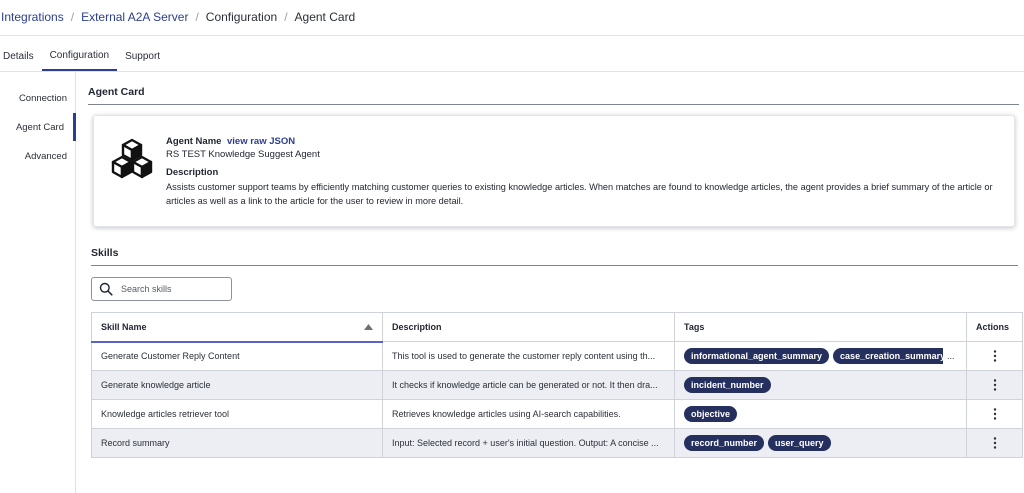 This screenshot has width=1024, height=493. Describe the element at coordinates (105, 253) in the screenshot. I see `skills-section-title: Skills` at that location.